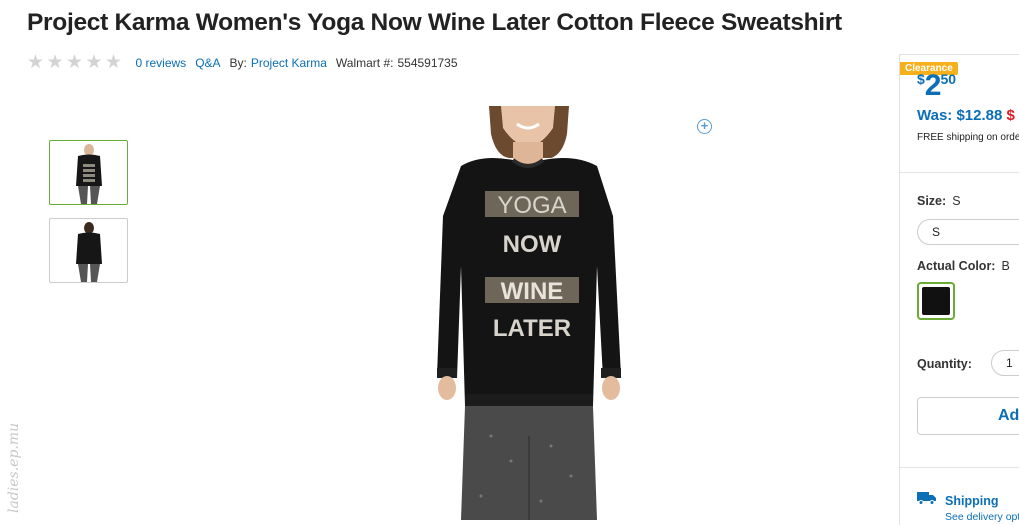 Image resolution: width=1019 pixels, height=525 pixels. I want to click on thumbnail-back, so click(88, 250).